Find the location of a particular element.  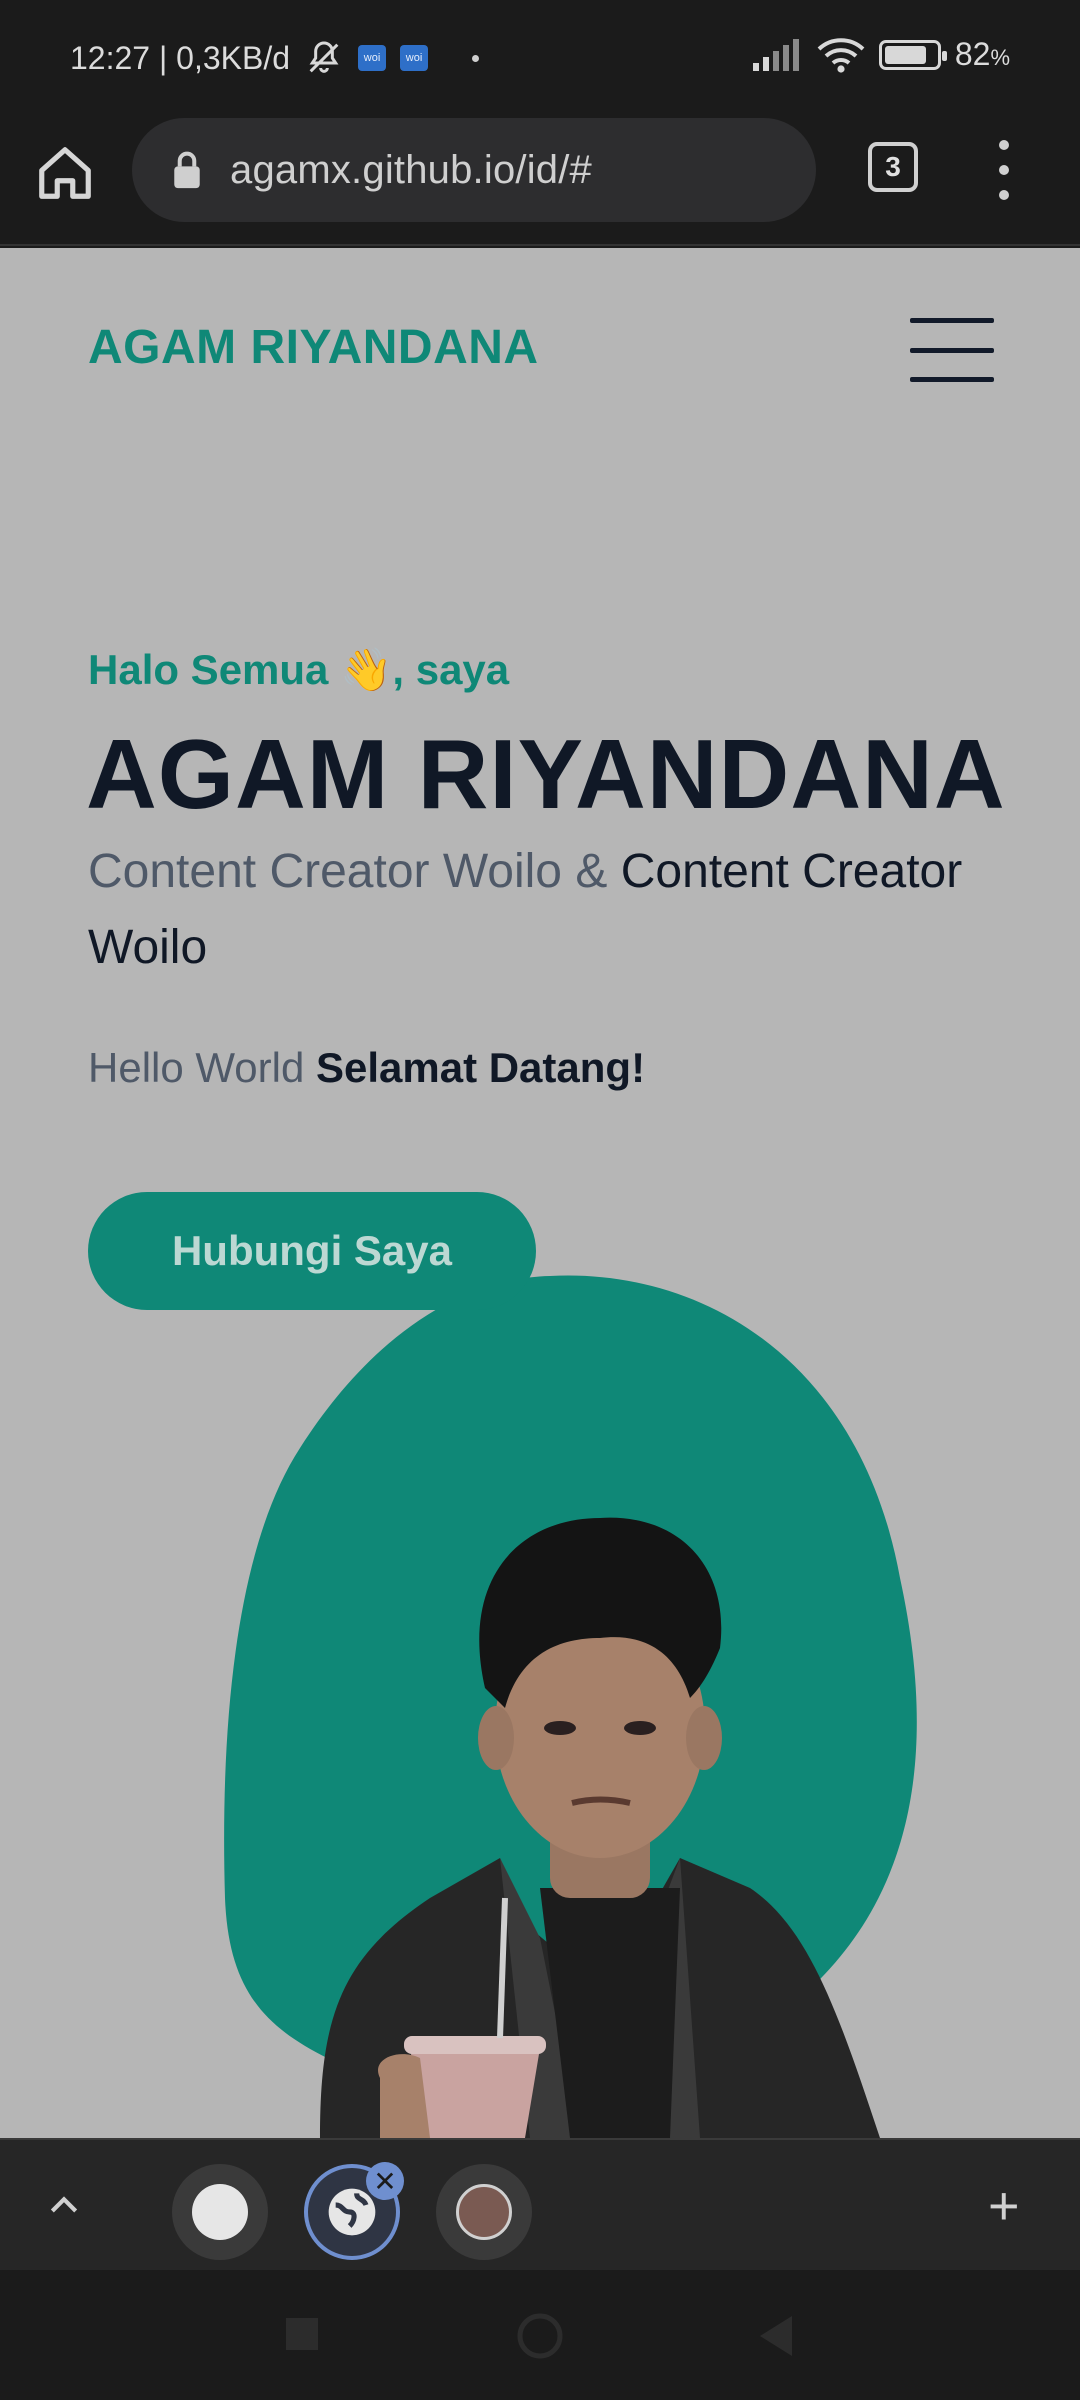

battery-icon is located at coordinates (912, 54).